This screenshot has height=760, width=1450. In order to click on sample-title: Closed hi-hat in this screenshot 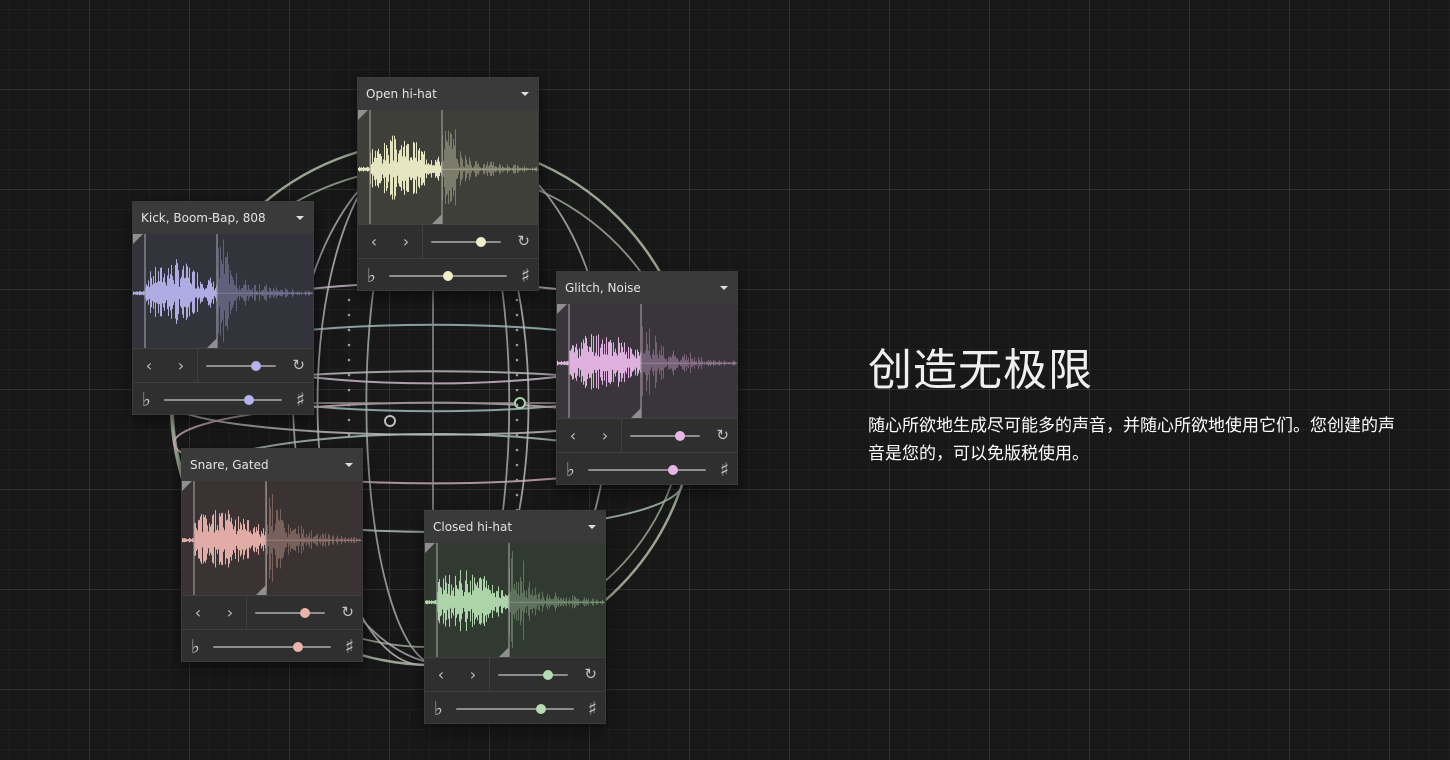, I will do `click(473, 527)`.